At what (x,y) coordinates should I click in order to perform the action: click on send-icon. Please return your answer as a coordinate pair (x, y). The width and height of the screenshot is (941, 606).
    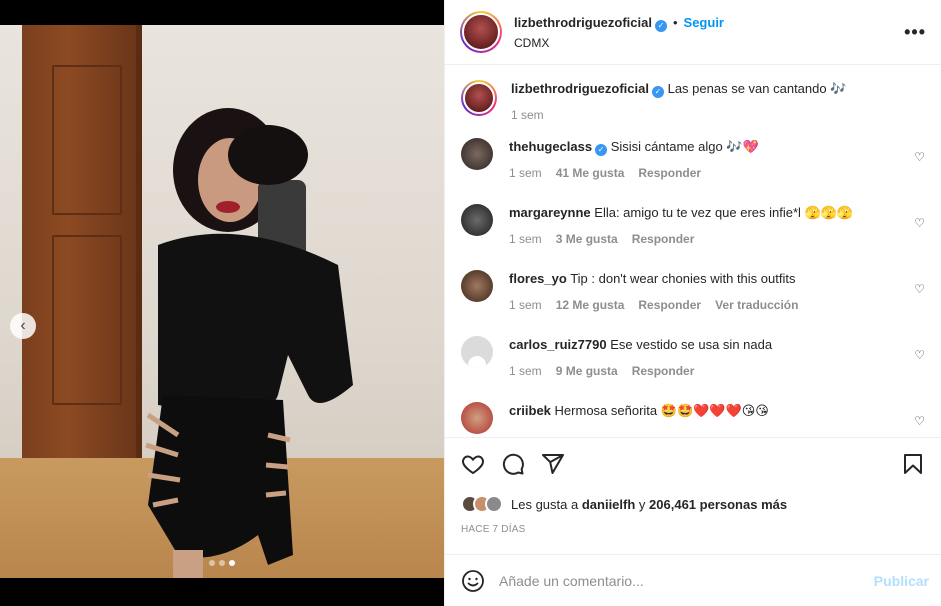
    Looking at the image, I should click on (553, 464).